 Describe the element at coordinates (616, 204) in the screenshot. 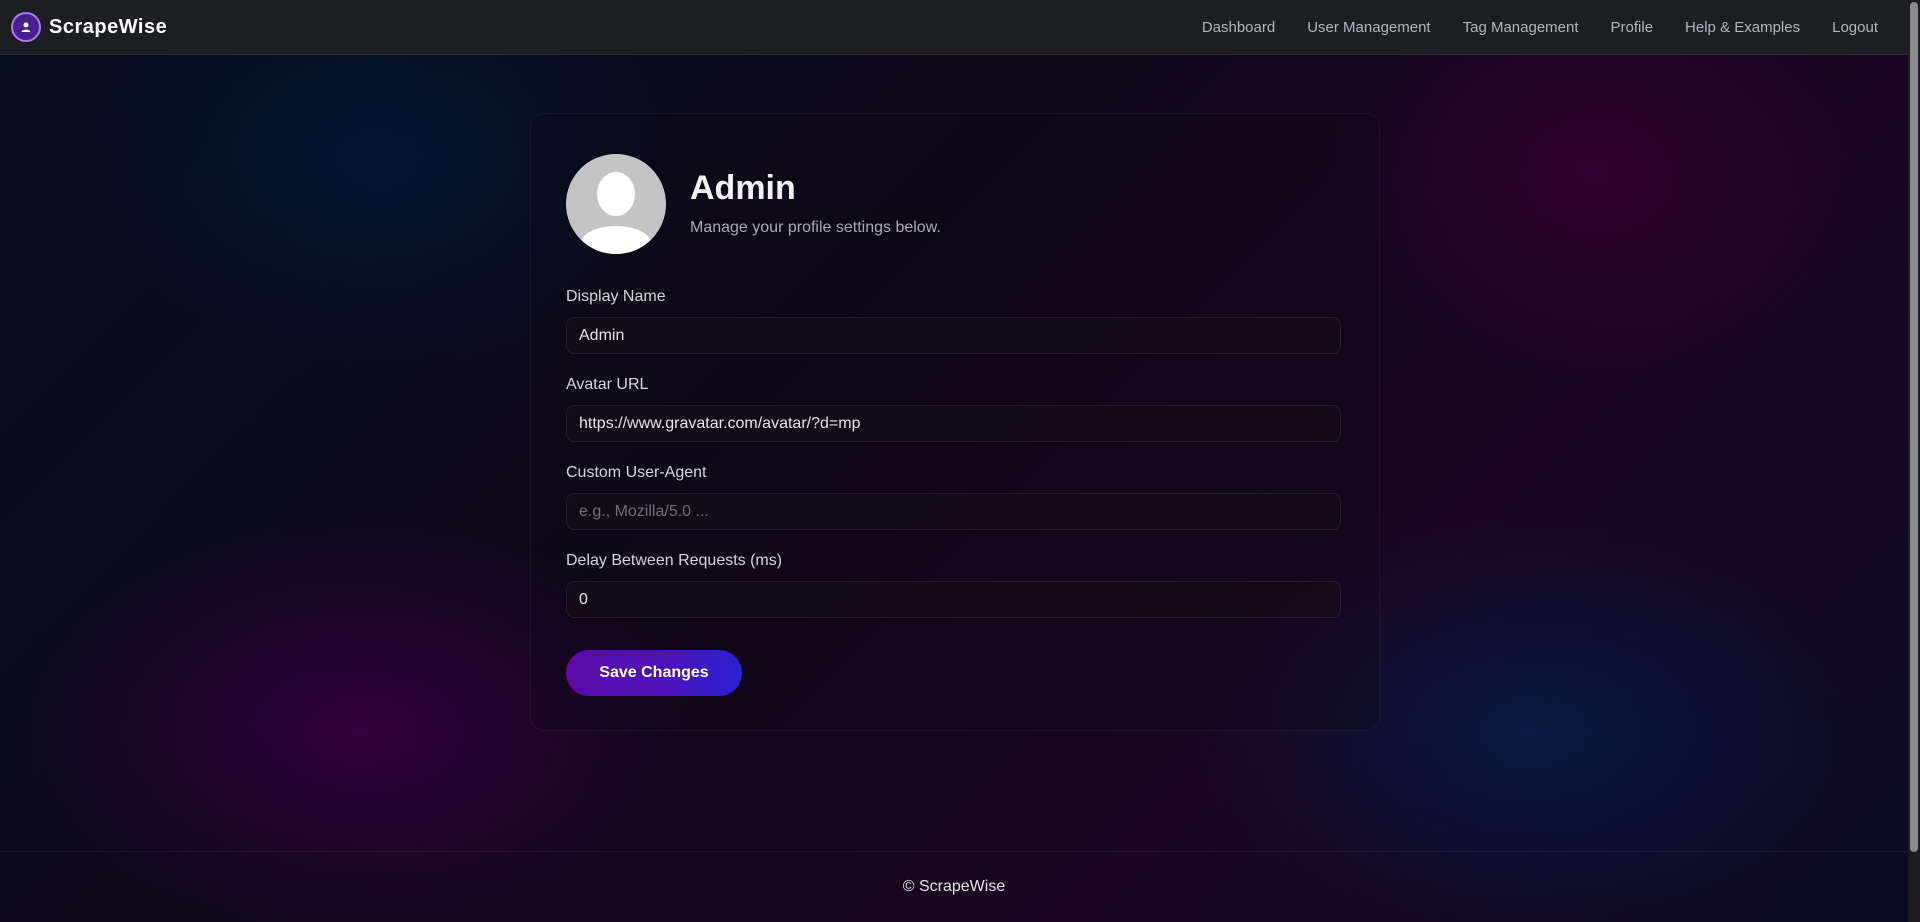

I see `default-avatar-icon` at that location.